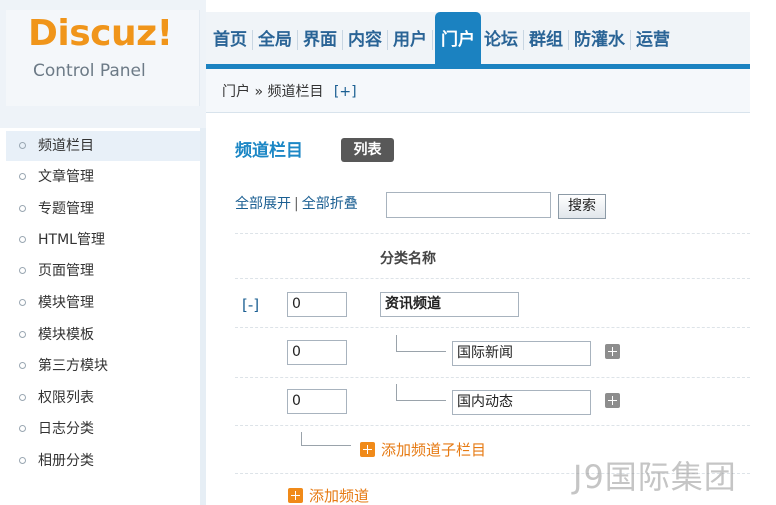 This screenshot has width=776, height=505. I want to click on control-panel-label: Control Panel, so click(89, 71).